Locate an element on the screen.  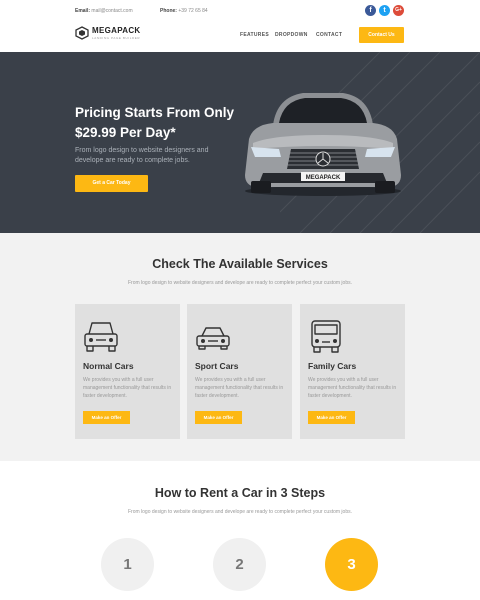
van-icon is located at coordinates (326, 336).